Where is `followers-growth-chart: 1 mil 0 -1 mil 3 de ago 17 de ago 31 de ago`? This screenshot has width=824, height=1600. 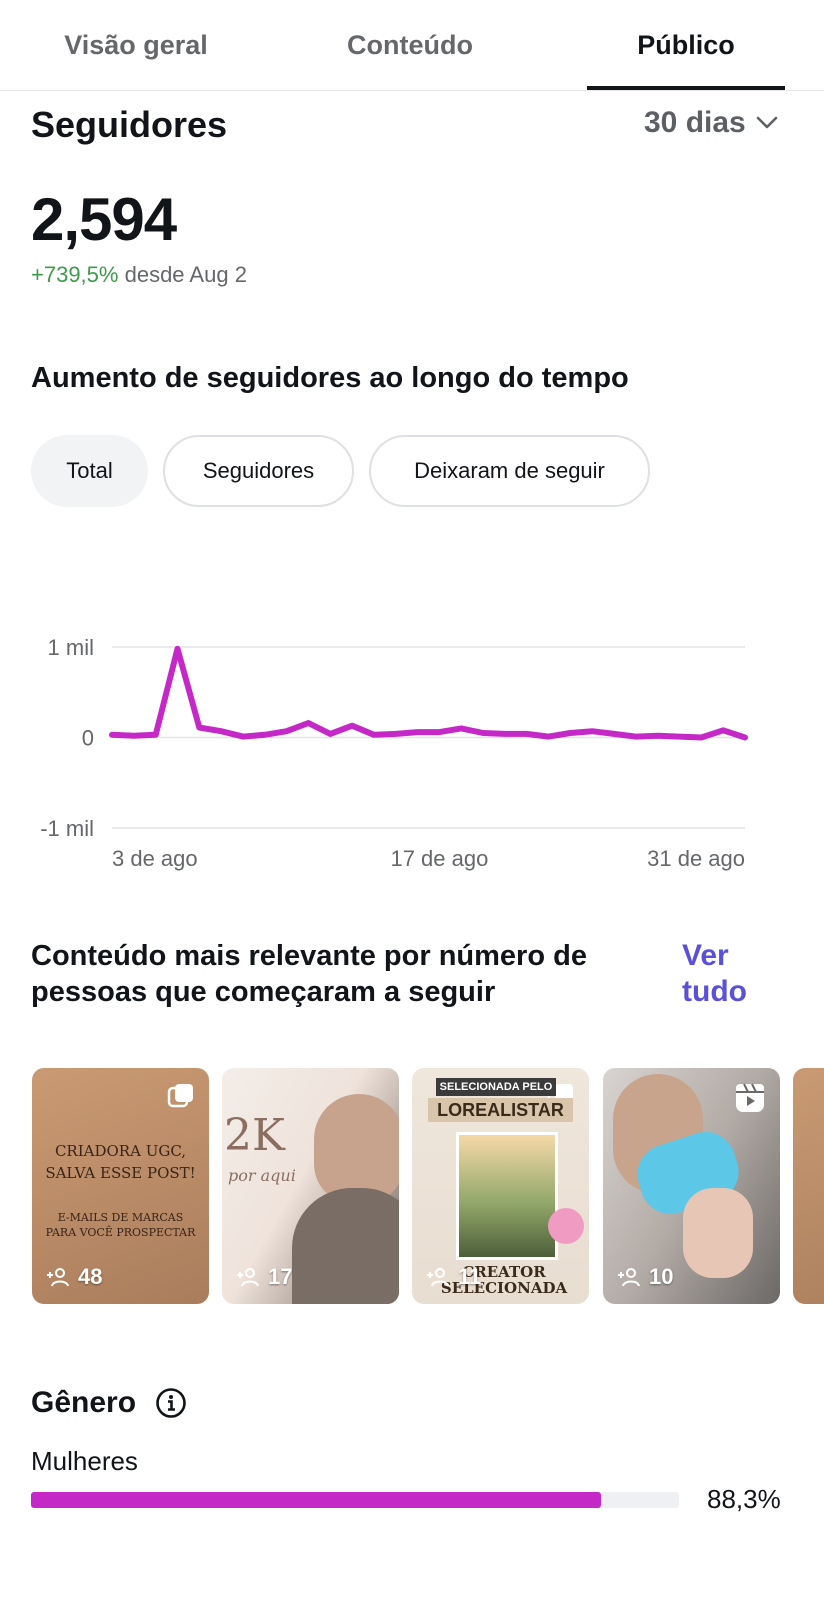 followers-growth-chart: 1 mil 0 -1 mil 3 de ago 17 de ago 31 de ago is located at coordinates (394, 753).